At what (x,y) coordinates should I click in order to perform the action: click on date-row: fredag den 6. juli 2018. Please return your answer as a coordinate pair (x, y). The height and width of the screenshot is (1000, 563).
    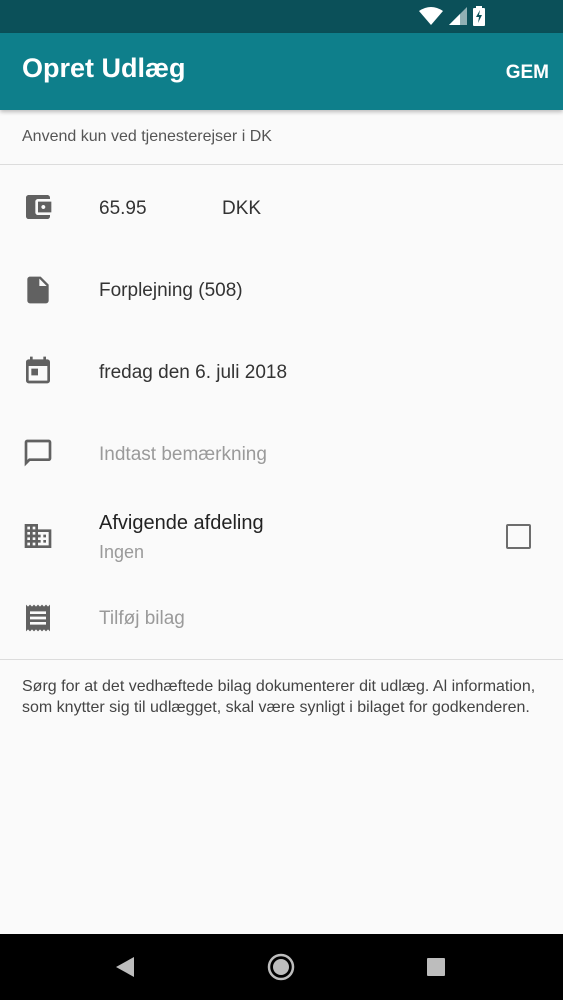
    Looking at the image, I should click on (281, 372).